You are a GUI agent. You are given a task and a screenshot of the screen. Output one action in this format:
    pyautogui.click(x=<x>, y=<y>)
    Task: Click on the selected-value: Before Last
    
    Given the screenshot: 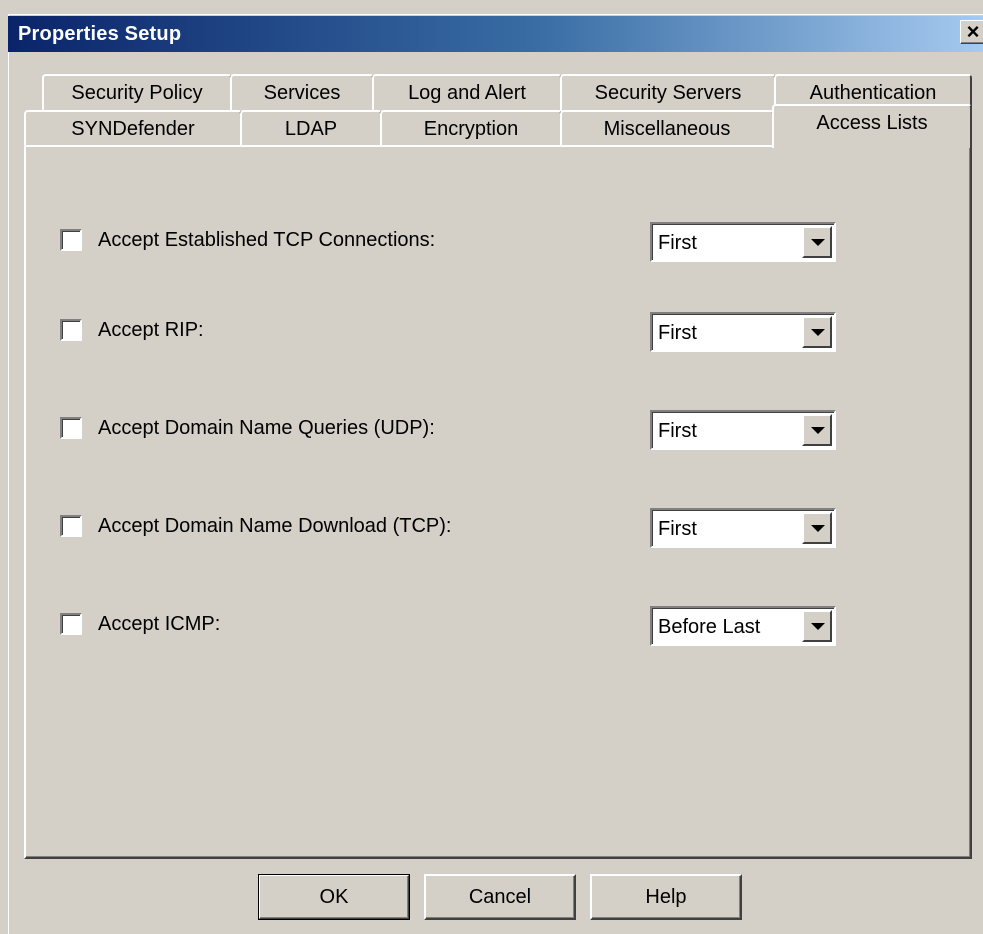 What is the action you would take?
    pyautogui.click(x=709, y=627)
    